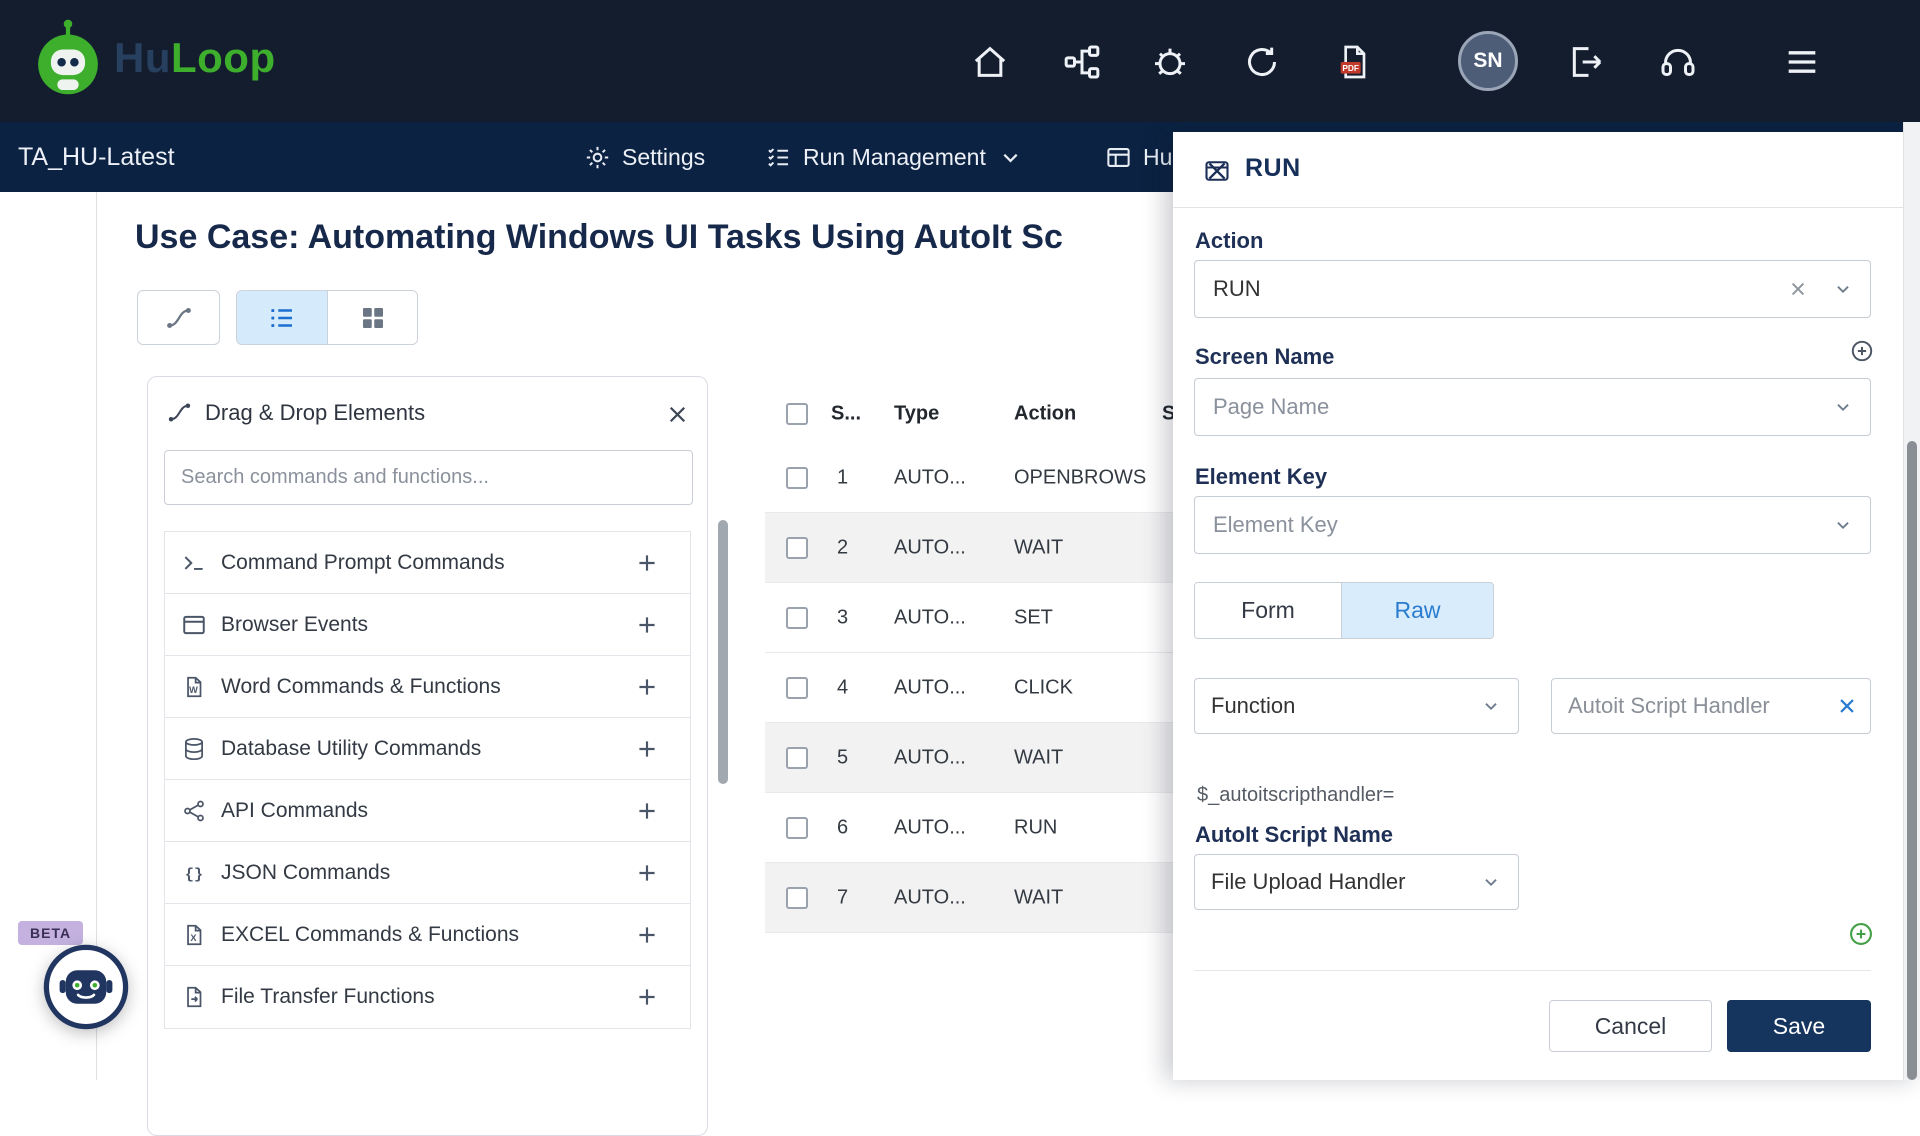 The height and width of the screenshot is (1136, 1920). I want to click on content-scrollbar, so click(723, 652).